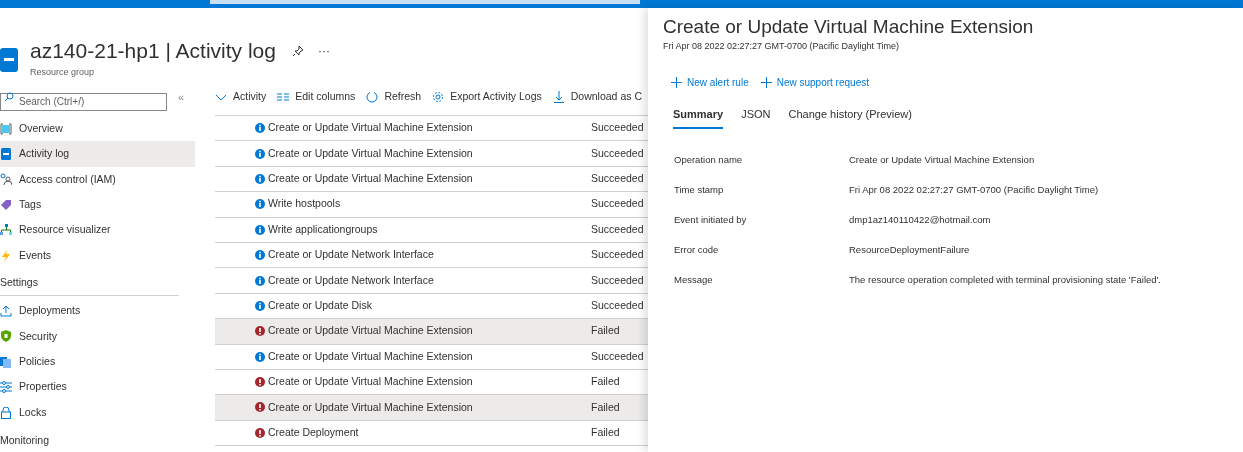 This screenshot has width=1243, height=452. I want to click on nav-item: Policies, so click(97, 362).